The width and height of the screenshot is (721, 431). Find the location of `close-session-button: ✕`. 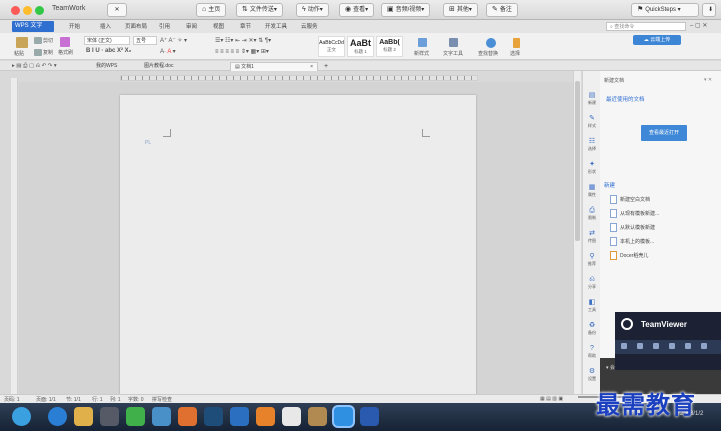

close-session-button: ✕ is located at coordinates (117, 10).